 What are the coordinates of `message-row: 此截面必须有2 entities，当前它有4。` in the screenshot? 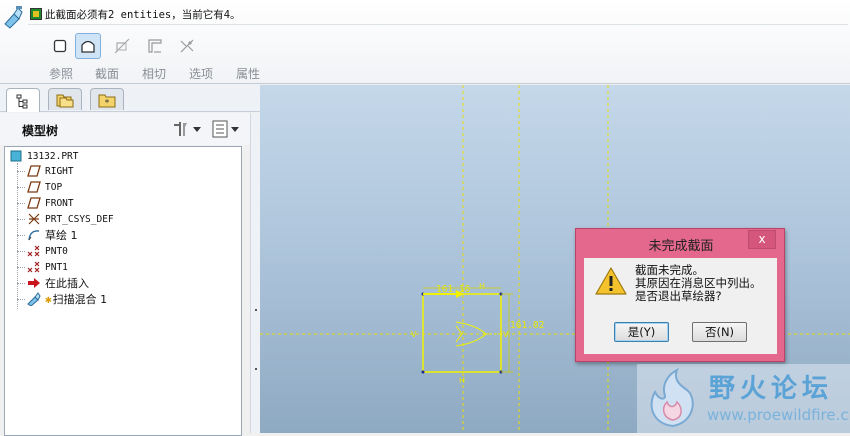 It's located at (135, 14).